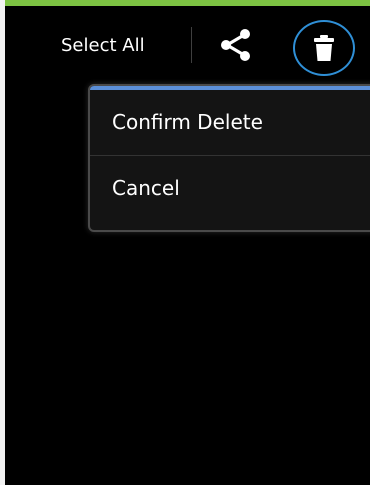  Describe the element at coordinates (230, 122) in the screenshot. I see `confirm-delete-item: Confirm Delete` at that location.